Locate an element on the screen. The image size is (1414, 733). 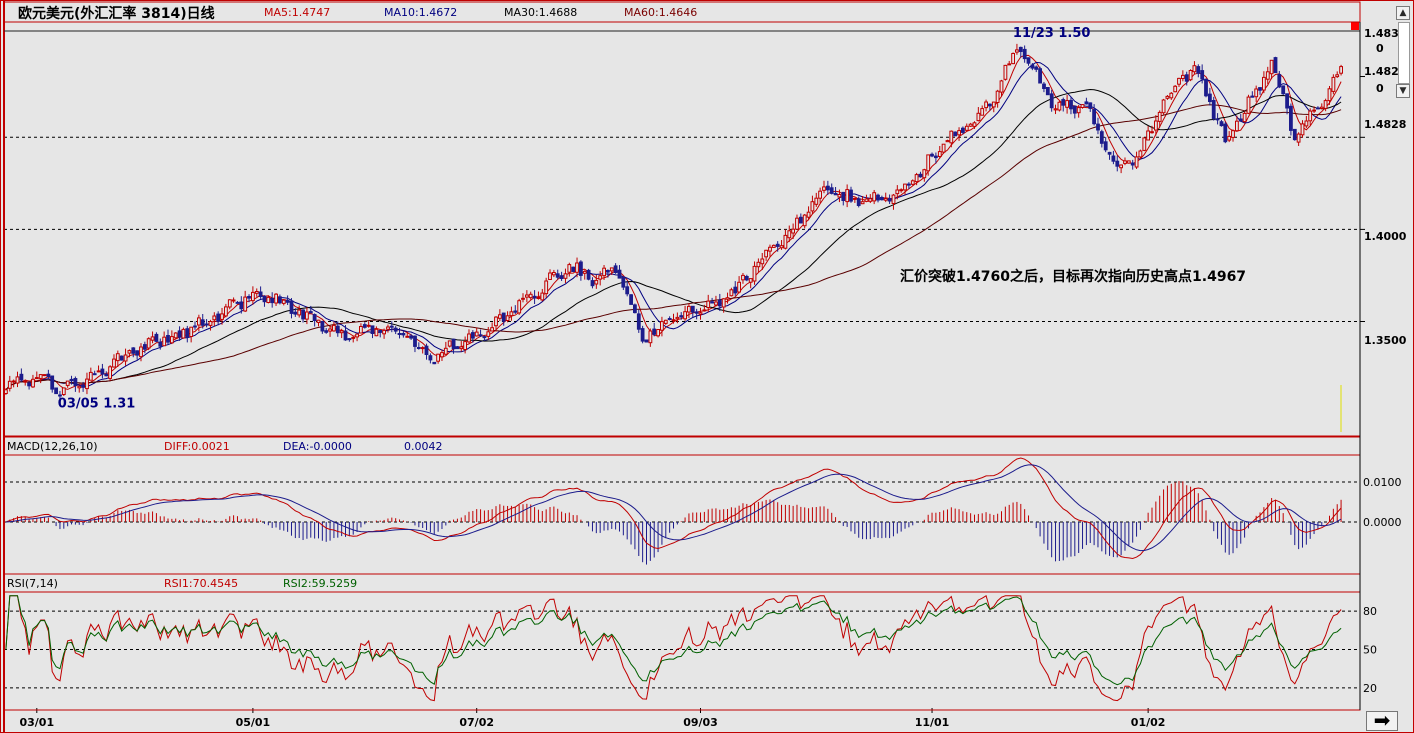
macd-label: MACD(12,26,10) is located at coordinates (52, 446).